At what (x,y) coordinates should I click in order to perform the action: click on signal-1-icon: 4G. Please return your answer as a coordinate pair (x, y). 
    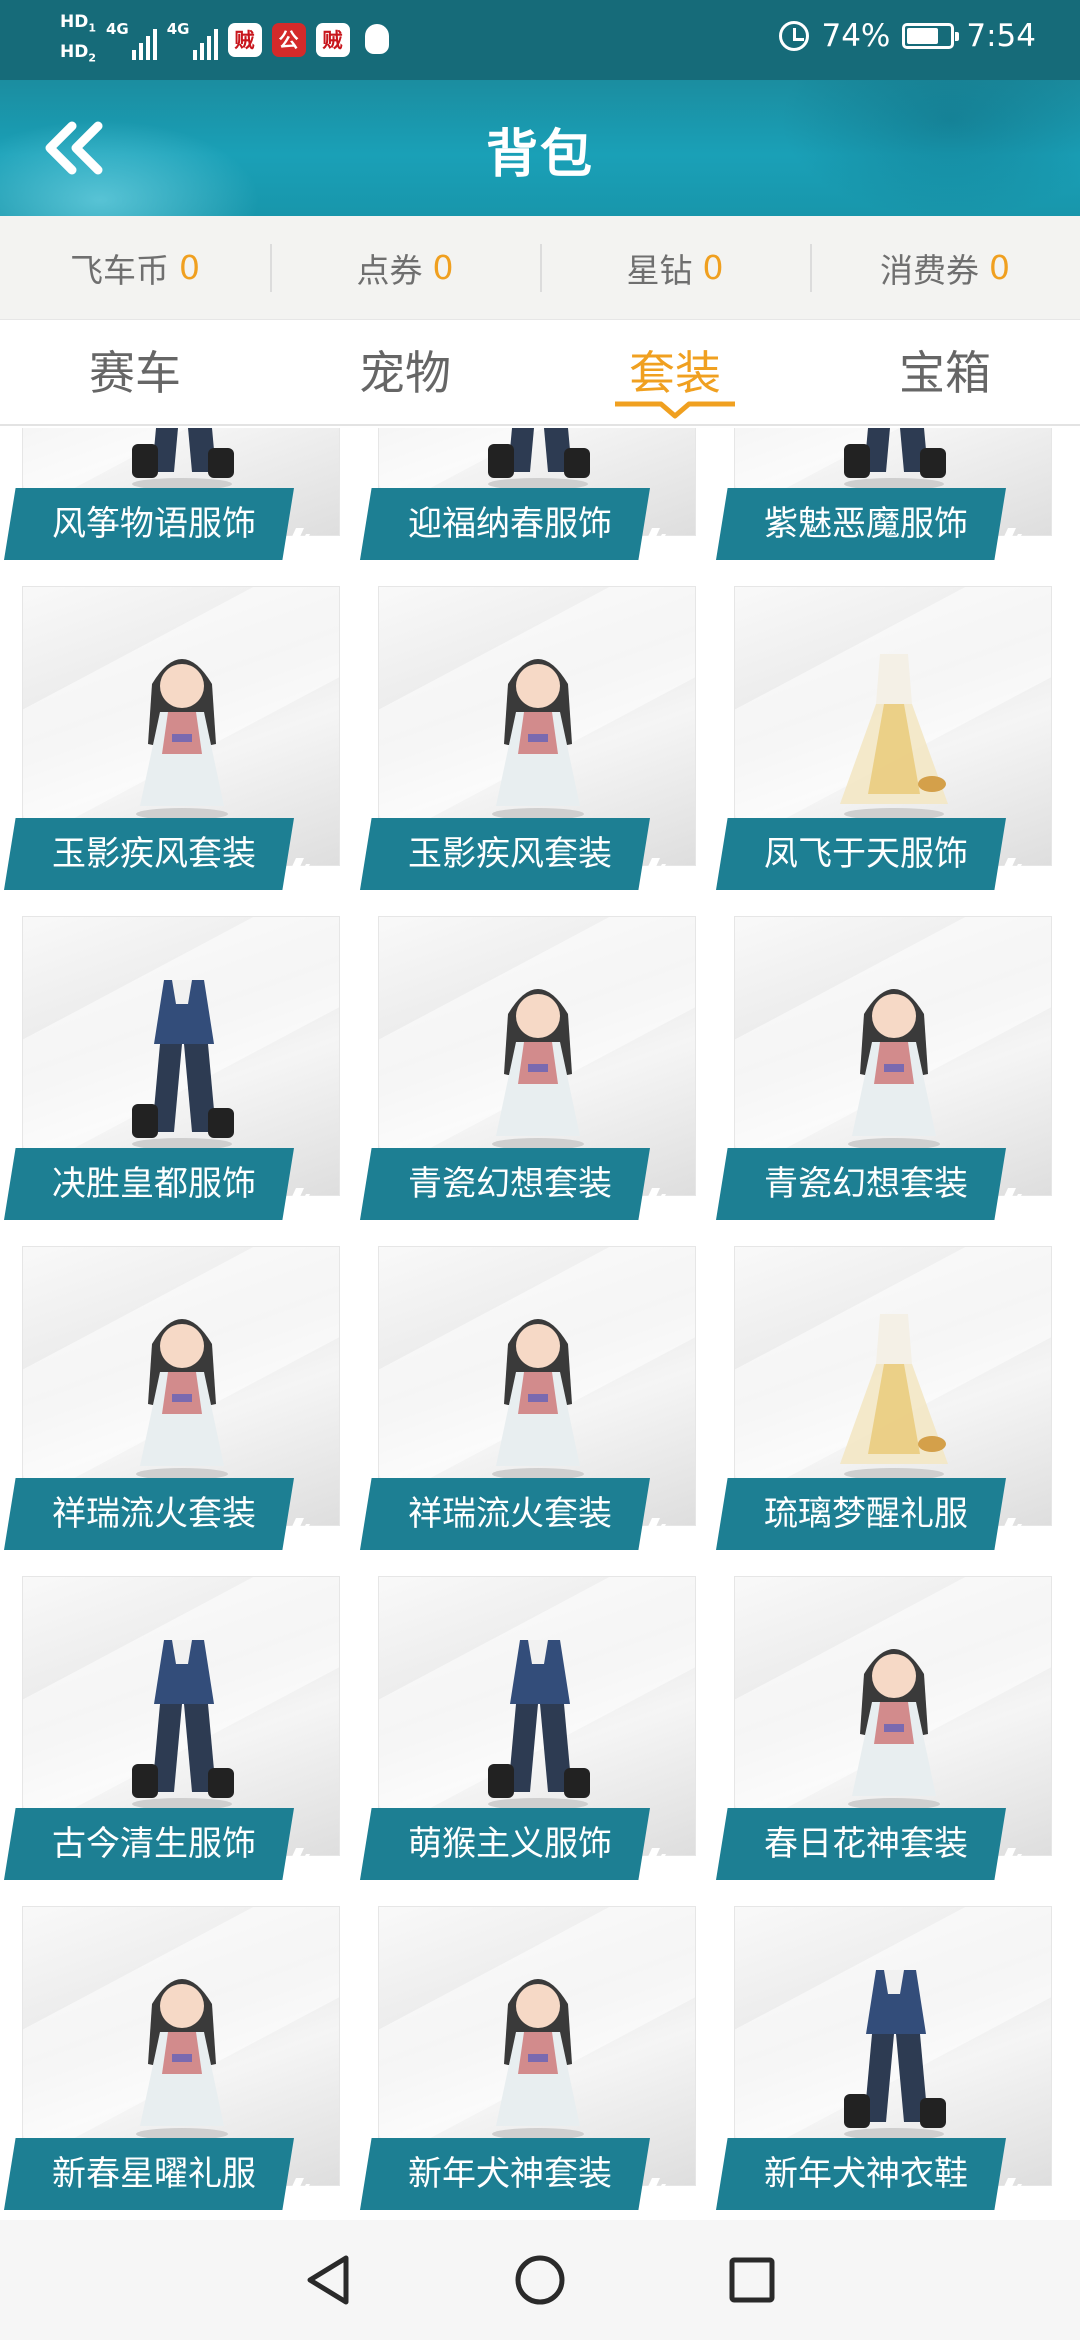
    Looking at the image, I should click on (131, 40).